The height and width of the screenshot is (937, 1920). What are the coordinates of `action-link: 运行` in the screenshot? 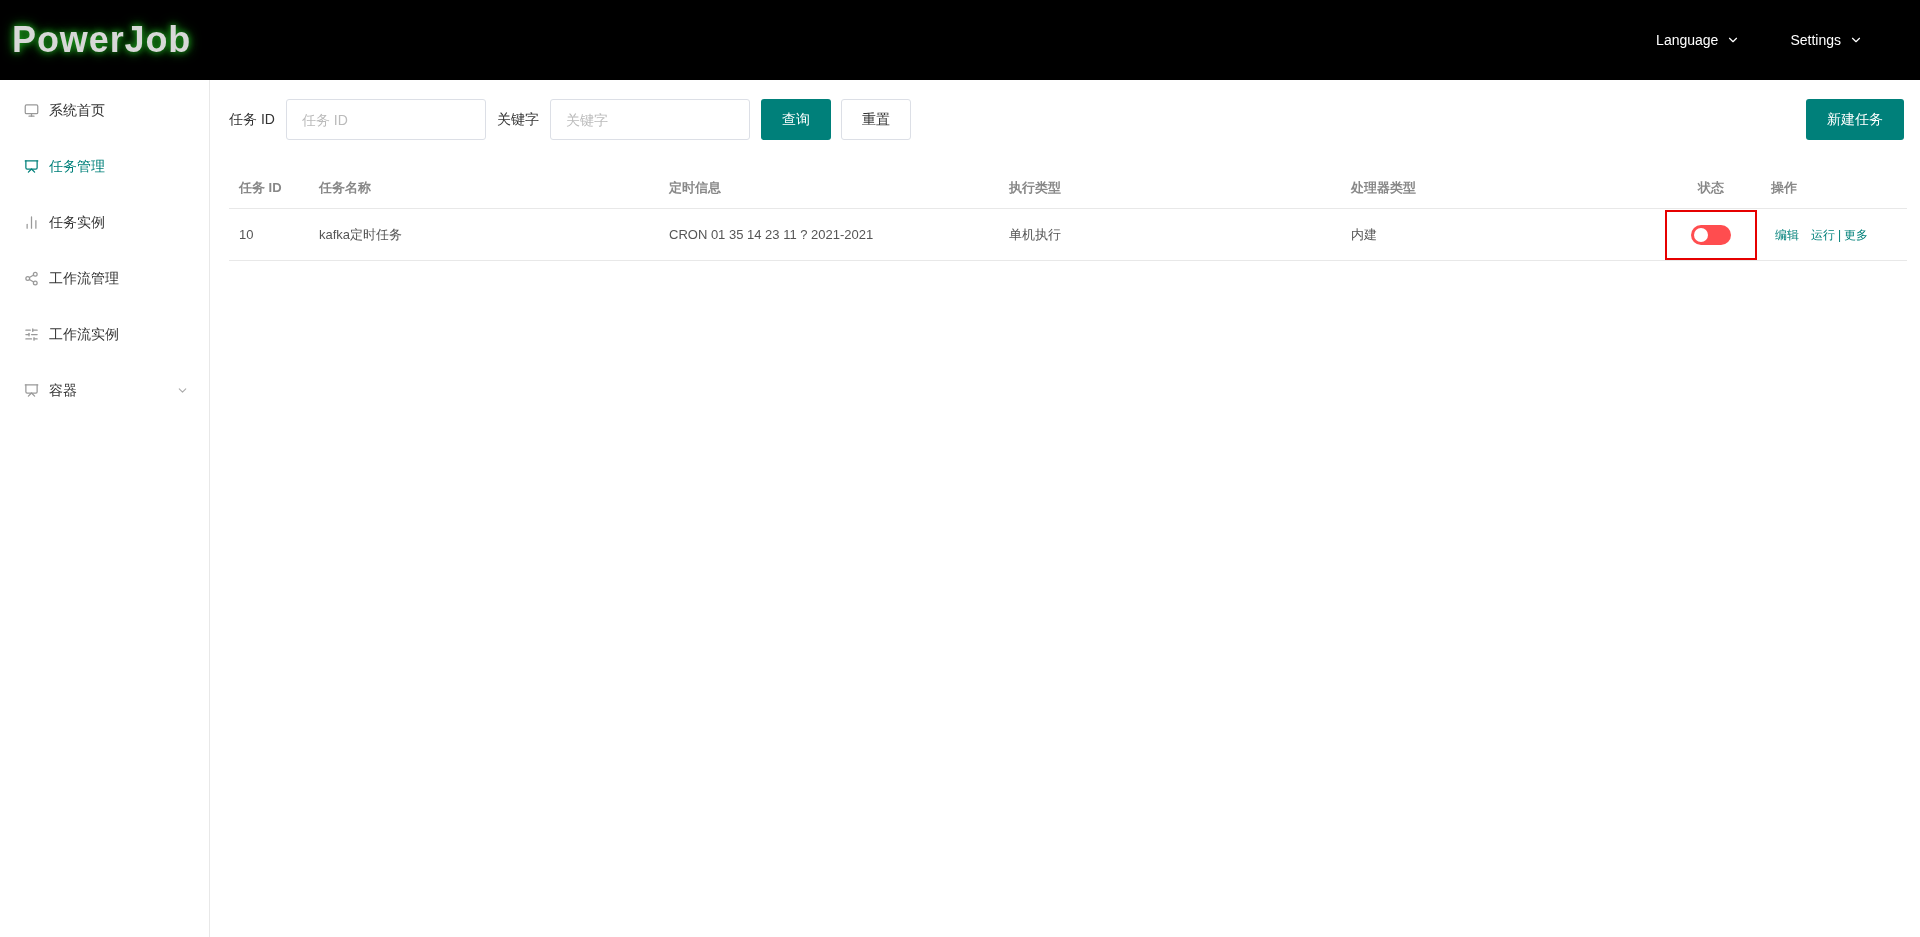 It's located at (1823, 234).